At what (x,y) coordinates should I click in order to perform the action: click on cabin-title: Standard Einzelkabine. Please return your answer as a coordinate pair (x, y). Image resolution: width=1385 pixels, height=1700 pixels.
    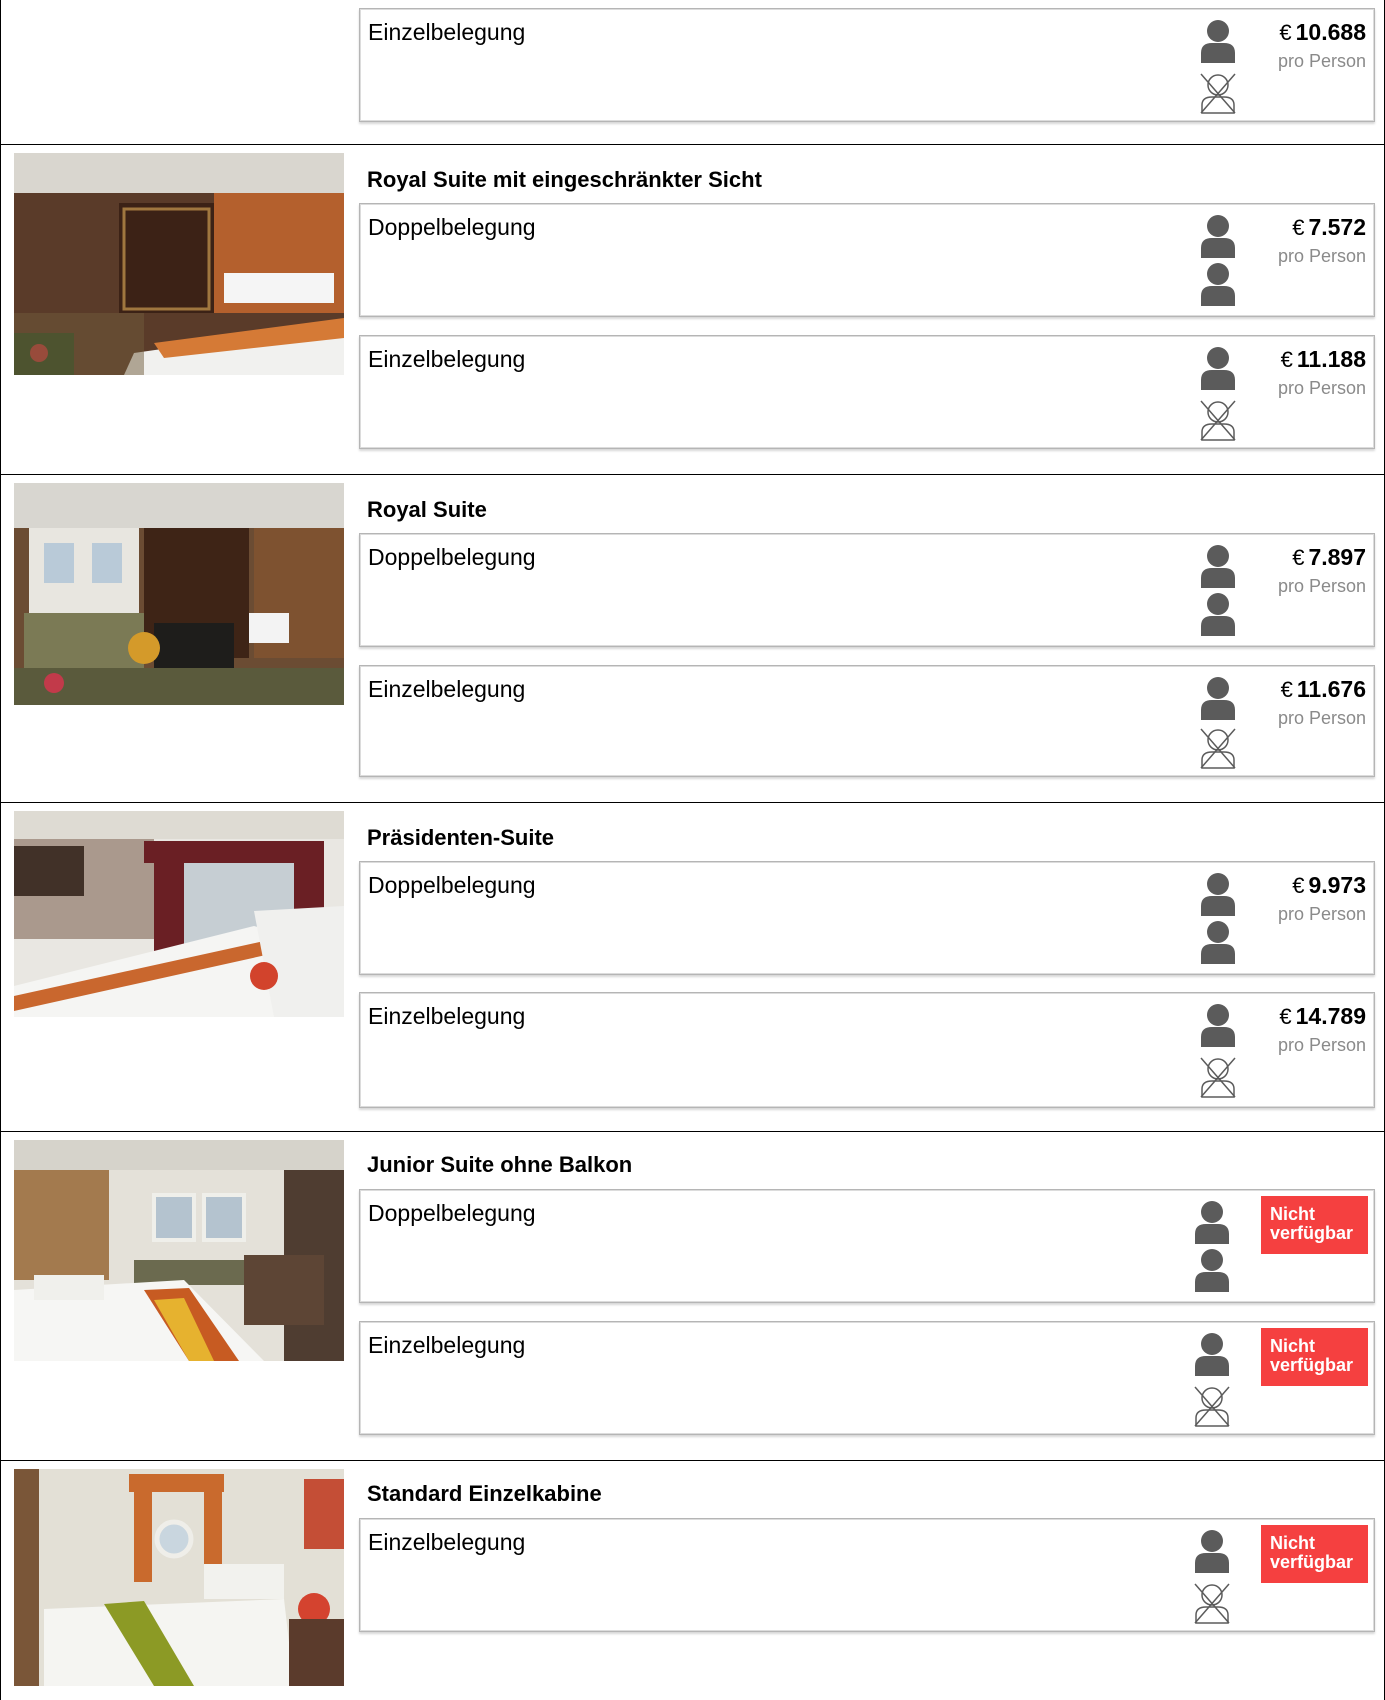
    Looking at the image, I should click on (484, 1493).